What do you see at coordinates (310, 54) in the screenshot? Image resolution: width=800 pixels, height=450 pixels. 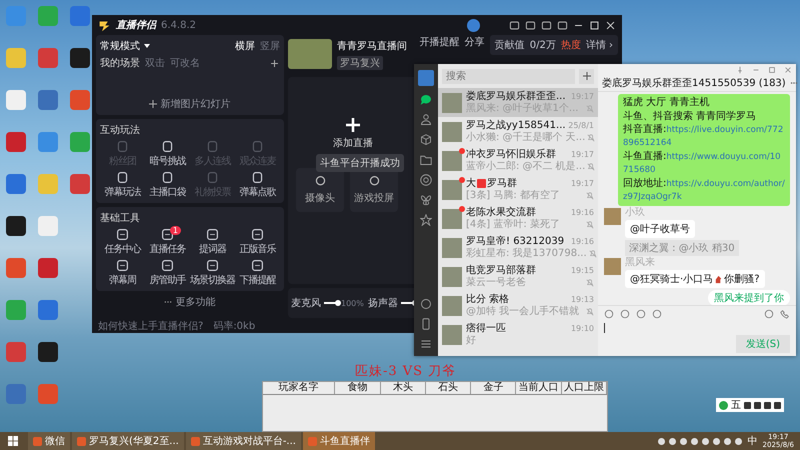 I see `game-thumbnail-placeholder` at bounding box center [310, 54].